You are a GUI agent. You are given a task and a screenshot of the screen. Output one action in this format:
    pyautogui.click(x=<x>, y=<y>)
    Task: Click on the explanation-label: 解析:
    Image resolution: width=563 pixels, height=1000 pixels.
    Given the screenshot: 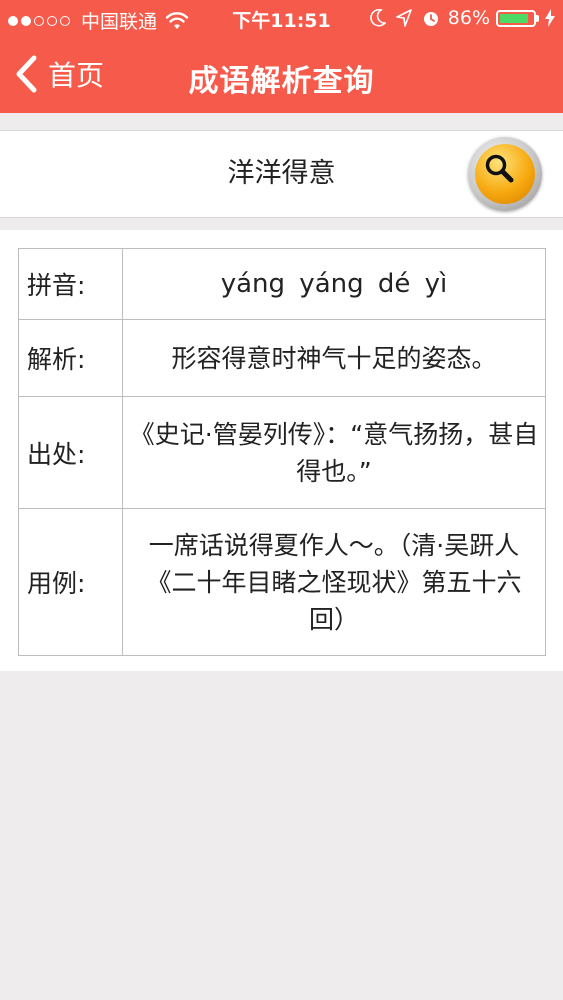 What is the action you would take?
    pyautogui.click(x=70, y=358)
    